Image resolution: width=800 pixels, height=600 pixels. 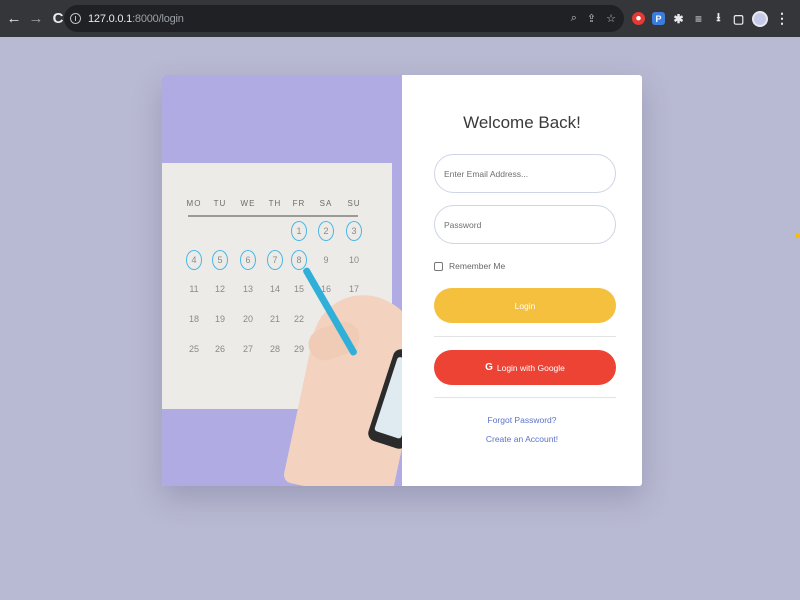 I want to click on google-icon: G, so click(x=489, y=367).